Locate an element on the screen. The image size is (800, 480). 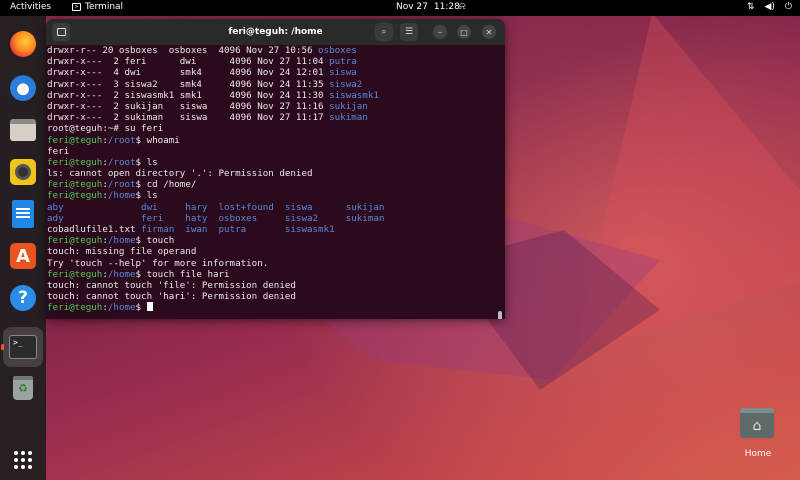
dock-terminal: >_ is located at coordinates (23, 347).